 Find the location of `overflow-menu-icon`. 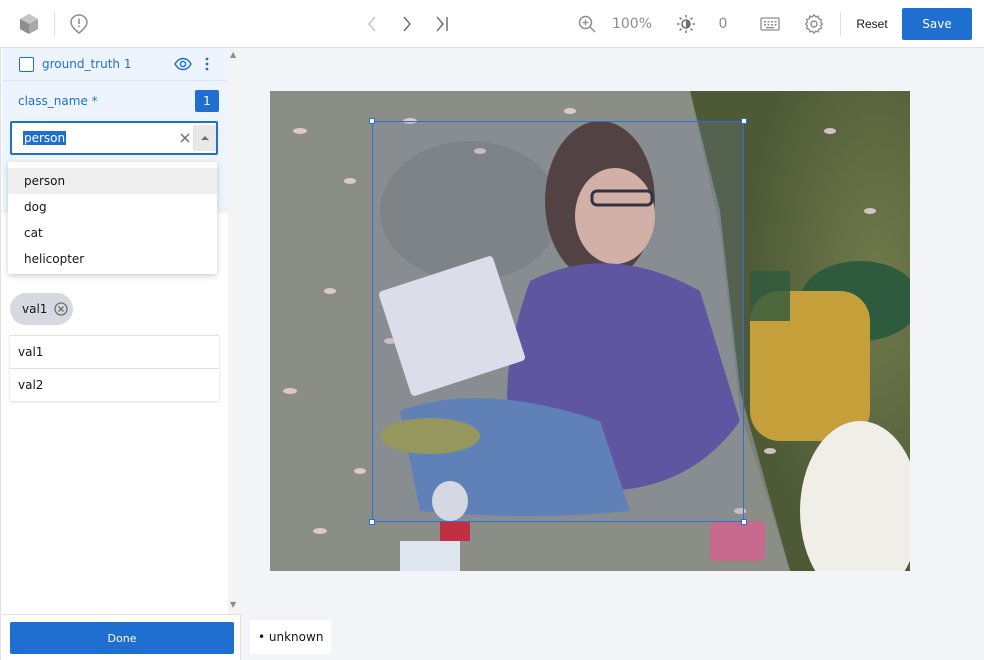

overflow-menu-icon is located at coordinates (207, 66).